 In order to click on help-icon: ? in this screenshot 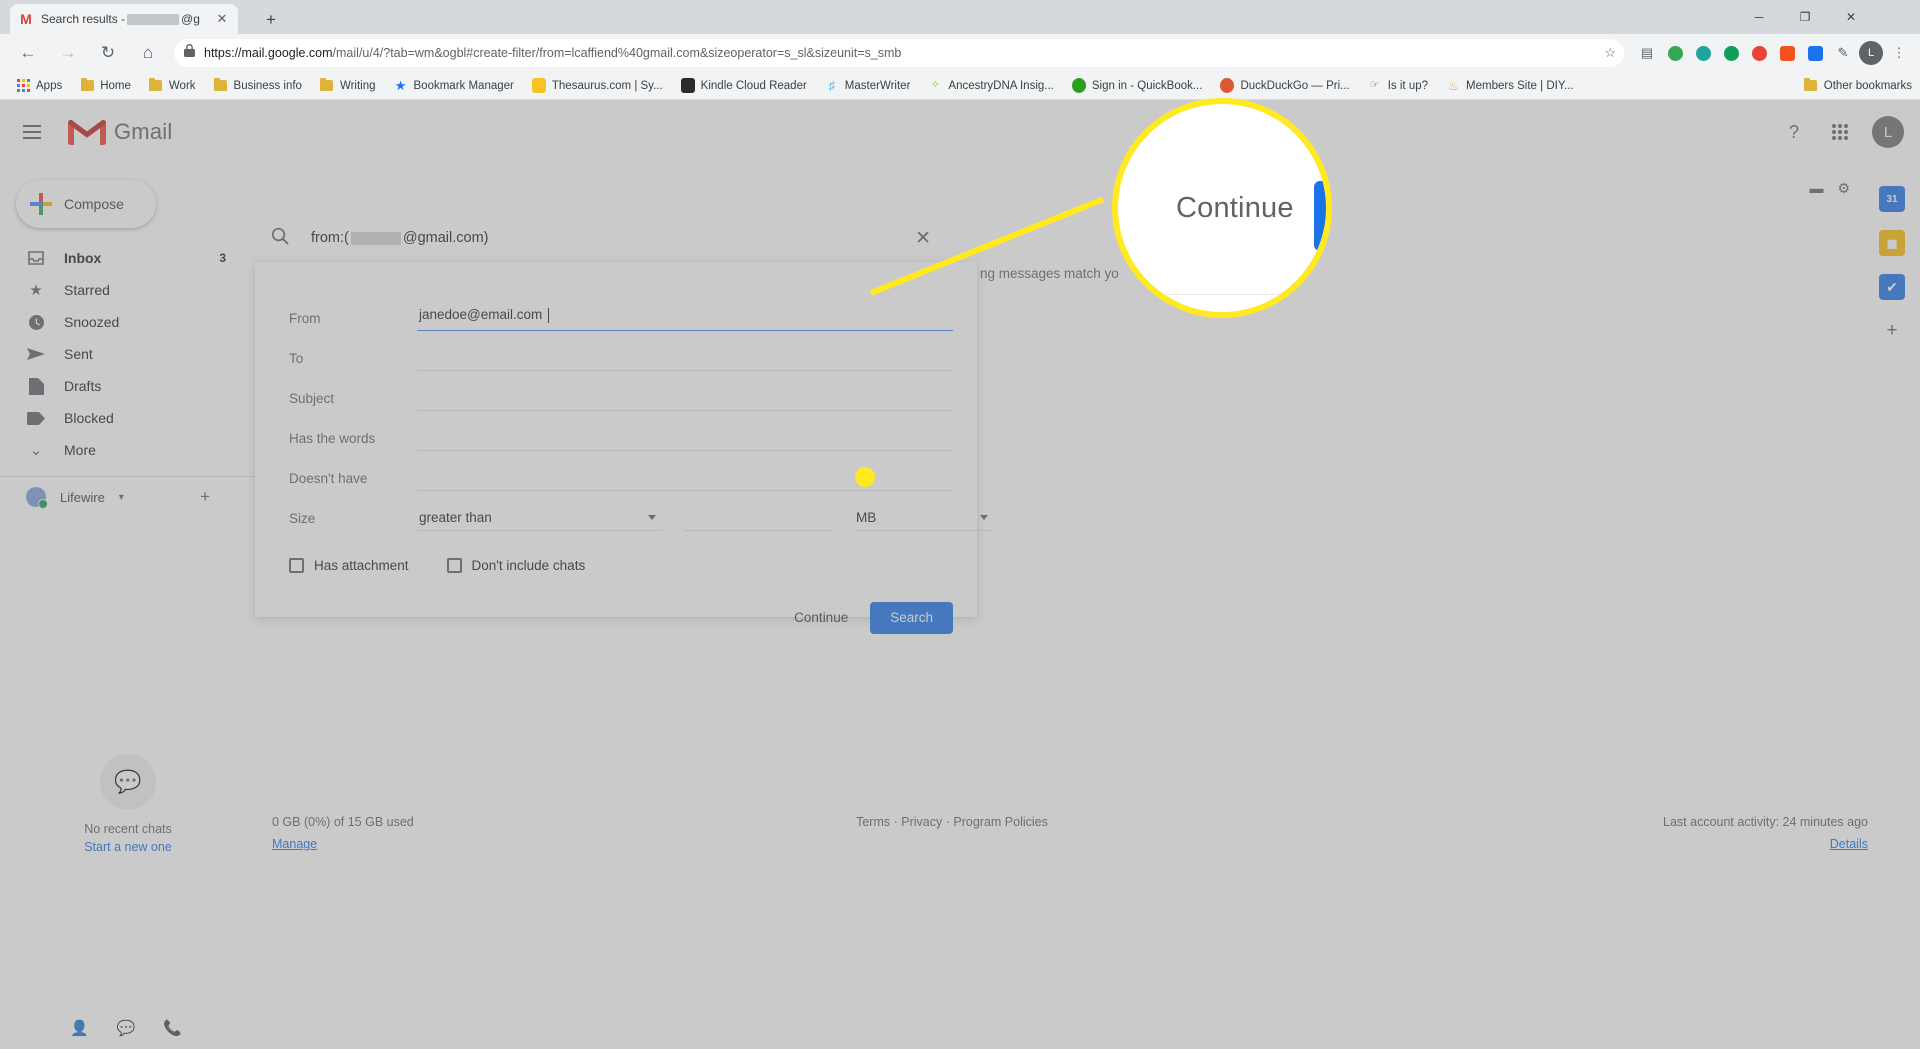, I will do `click(1794, 132)`.